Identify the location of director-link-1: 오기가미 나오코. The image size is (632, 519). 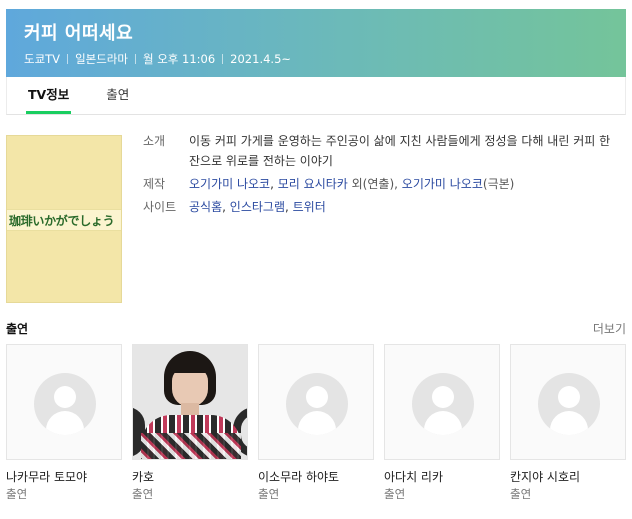
(229, 184).